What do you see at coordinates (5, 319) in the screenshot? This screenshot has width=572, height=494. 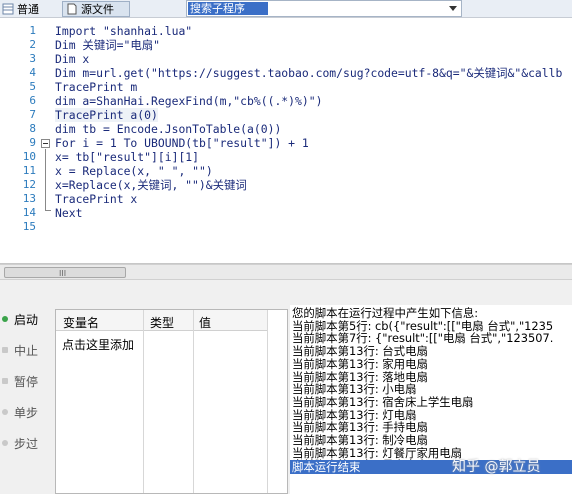 I see `play-icon` at bounding box center [5, 319].